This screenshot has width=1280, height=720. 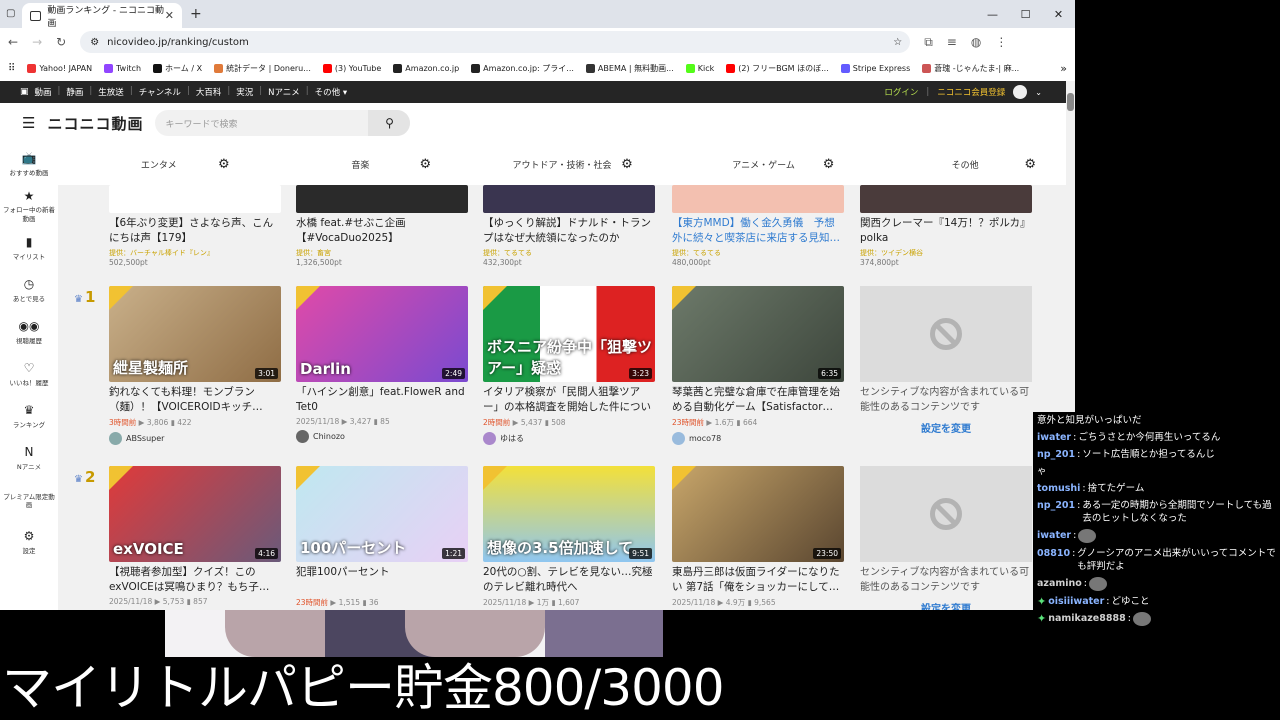 I want to click on video-thumbnail: ボスニア紛争中「狙撃ツアー」疑惑 3:23, so click(x=569, y=334).